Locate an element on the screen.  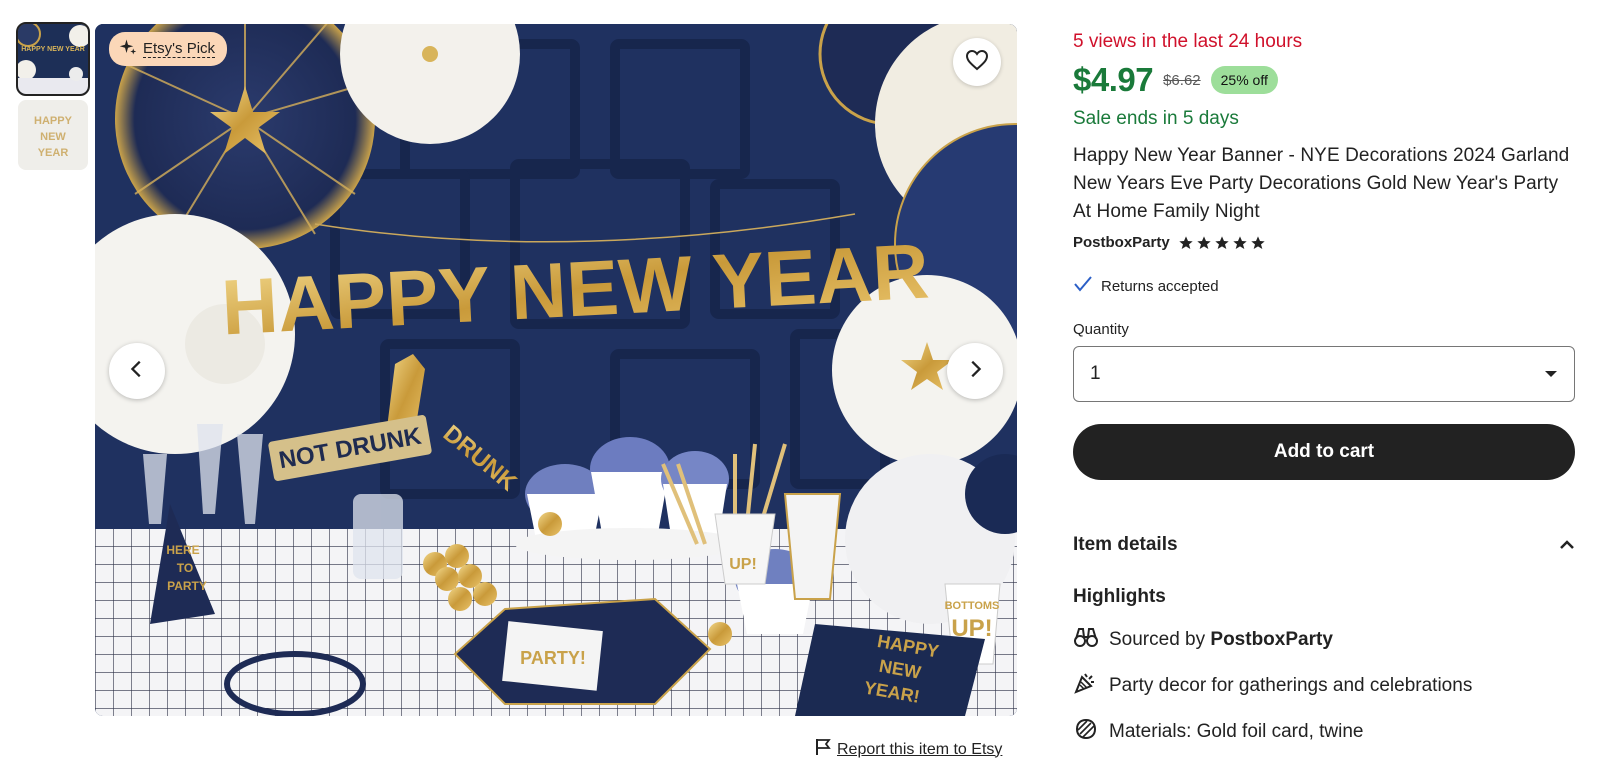
next-image-button is located at coordinates (975, 371).